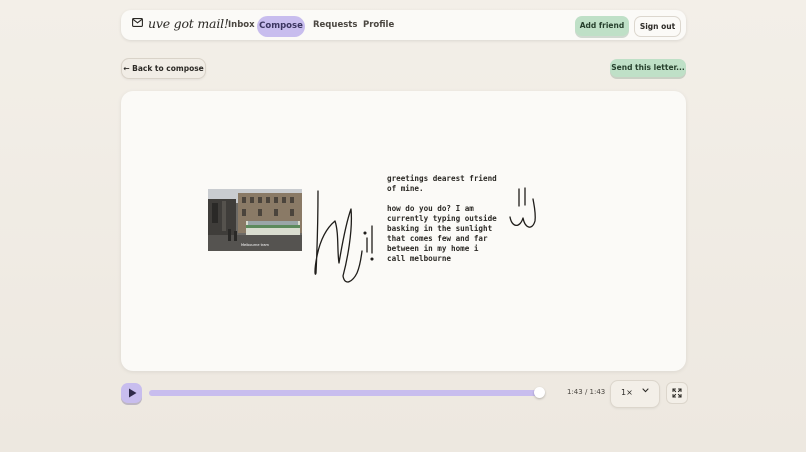  Describe the element at coordinates (163, 68) in the screenshot. I see `back-to-compose-button: ← Back to compose` at that location.